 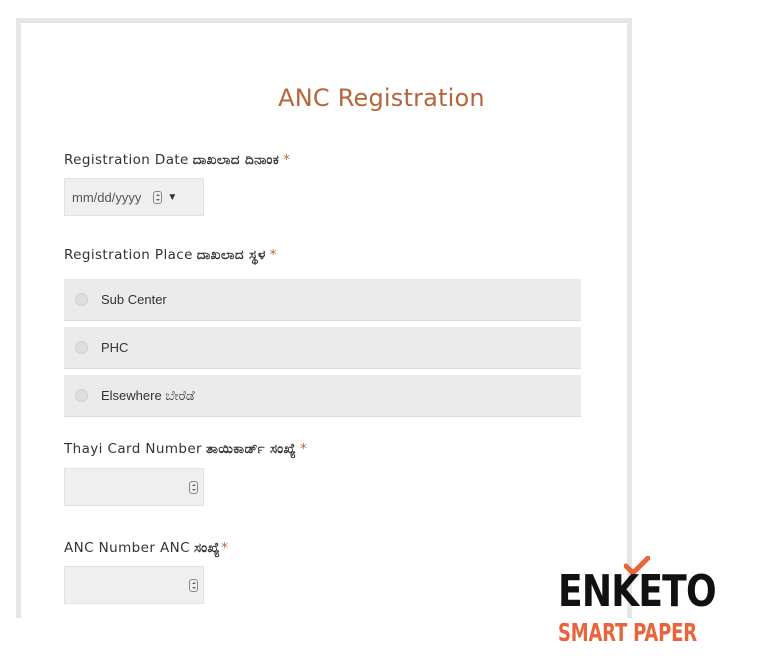 I want to click on anc-number-label: ANC Number ANC ಸಂಖ್ಯೆ*, so click(x=146, y=548).